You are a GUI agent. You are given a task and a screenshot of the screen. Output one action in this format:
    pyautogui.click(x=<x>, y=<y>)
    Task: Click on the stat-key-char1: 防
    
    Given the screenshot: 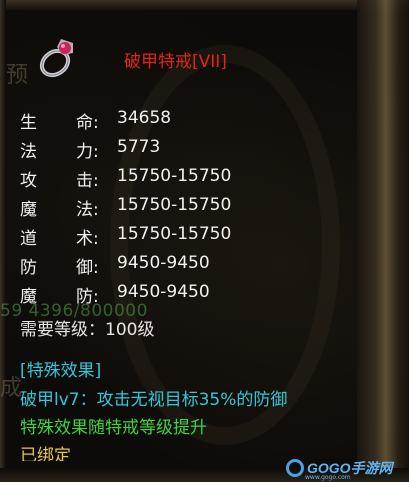 What is the action you would take?
    pyautogui.click(x=28, y=268)
    